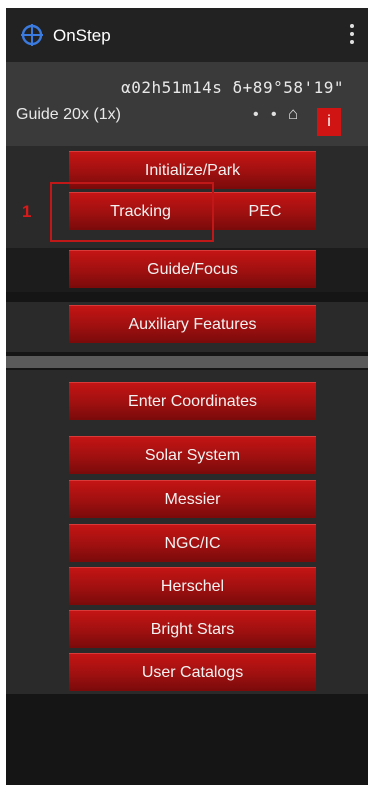  What do you see at coordinates (27, 211) in the screenshot?
I see `annotation-marker: 1` at bounding box center [27, 211].